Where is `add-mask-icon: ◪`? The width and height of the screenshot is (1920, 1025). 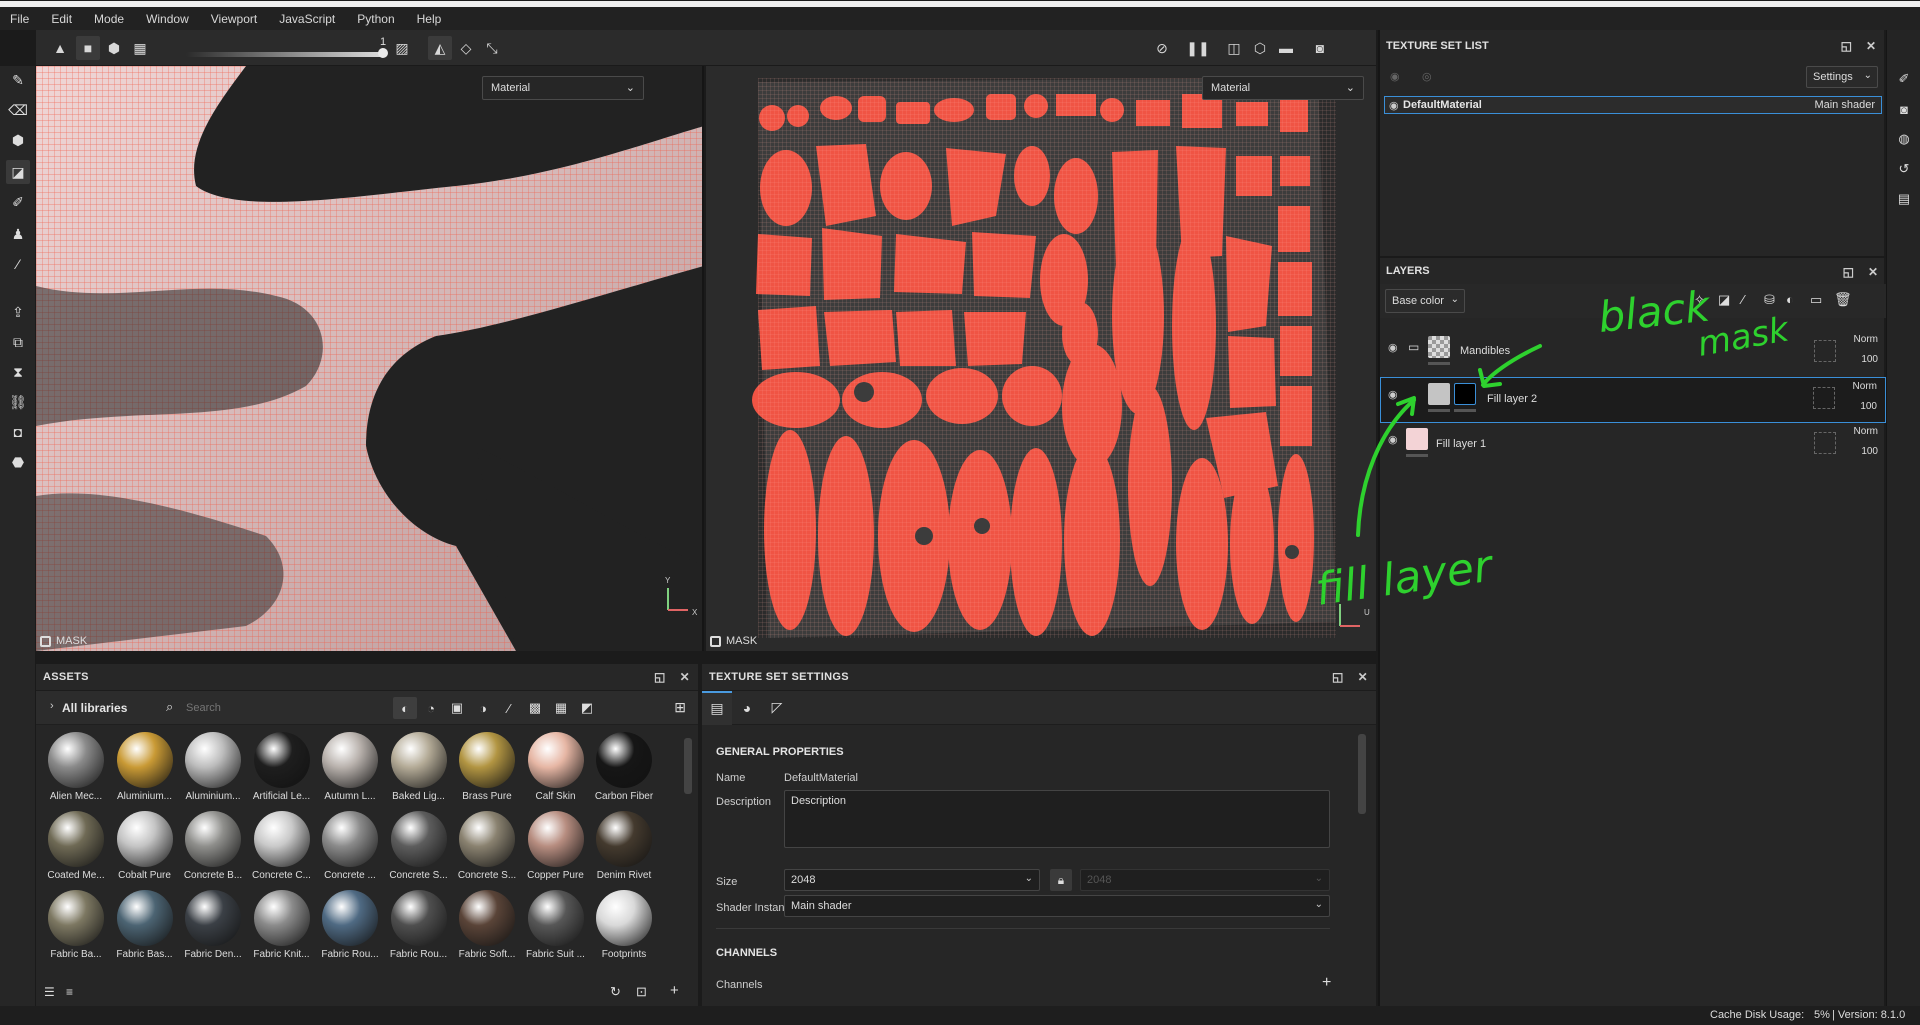 add-mask-icon: ◪ is located at coordinates (1724, 300).